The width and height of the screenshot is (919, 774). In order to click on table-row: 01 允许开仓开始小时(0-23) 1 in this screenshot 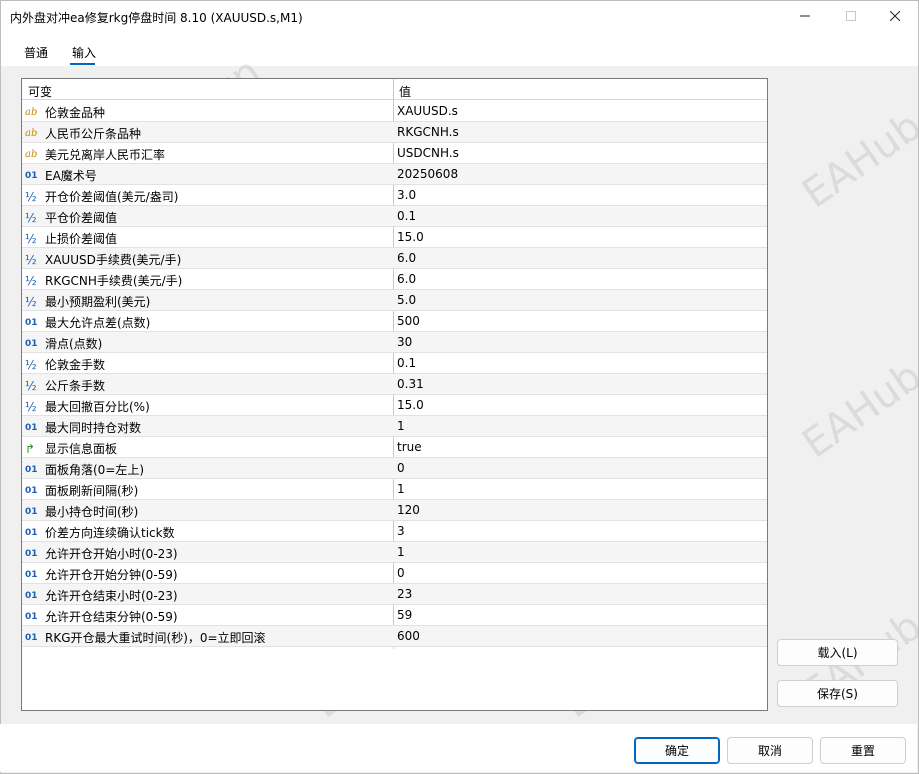, I will do `click(394, 552)`.